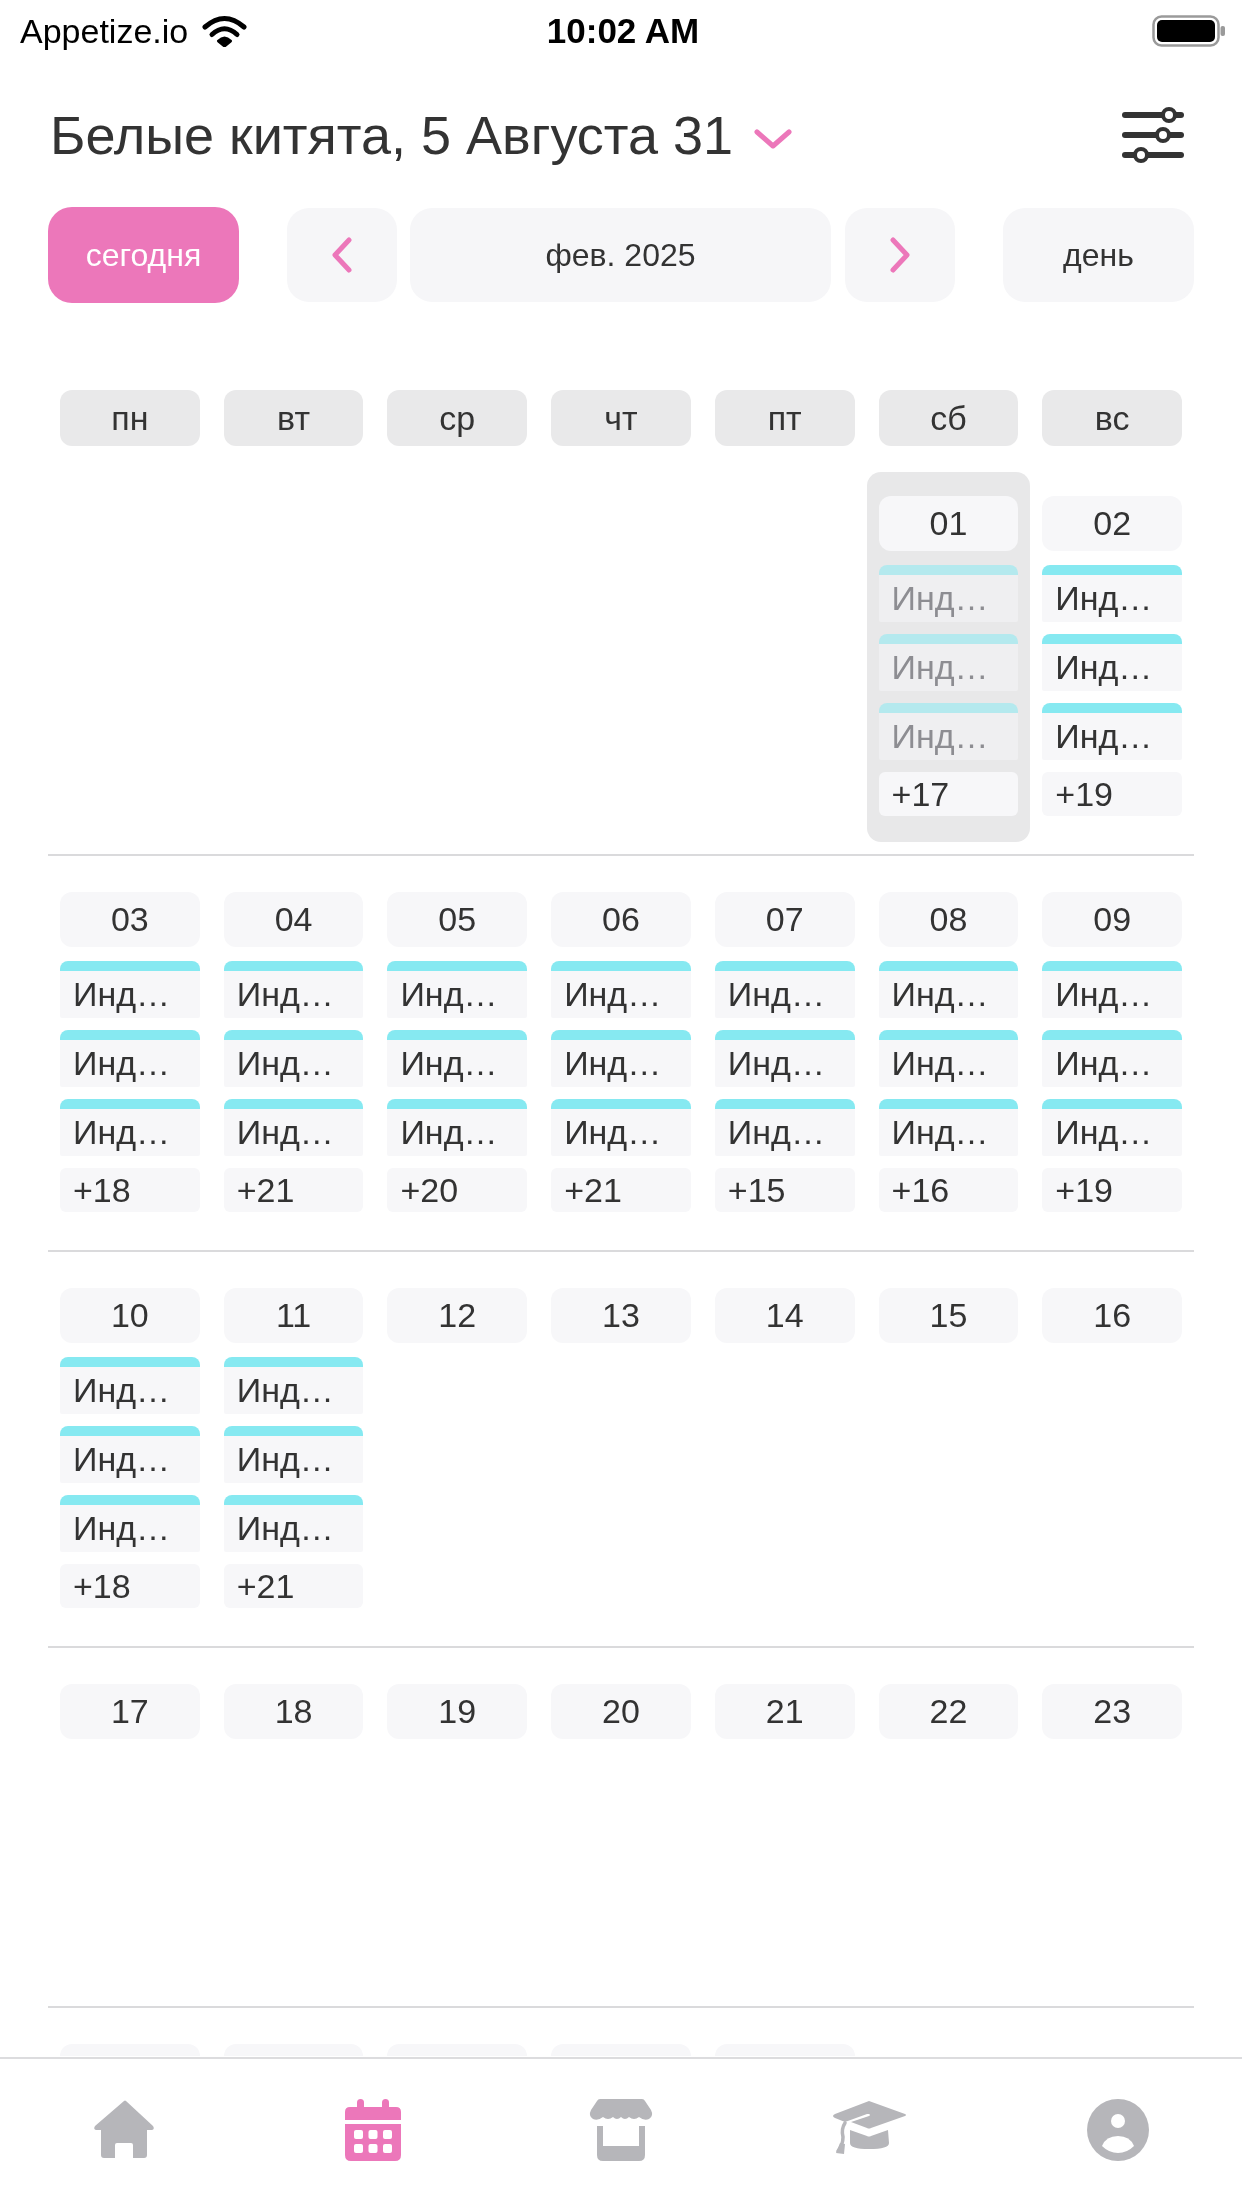 Image resolution: width=1242 pixels, height=2208 pixels. What do you see at coordinates (225, 31) in the screenshot?
I see `wifi-icon` at bounding box center [225, 31].